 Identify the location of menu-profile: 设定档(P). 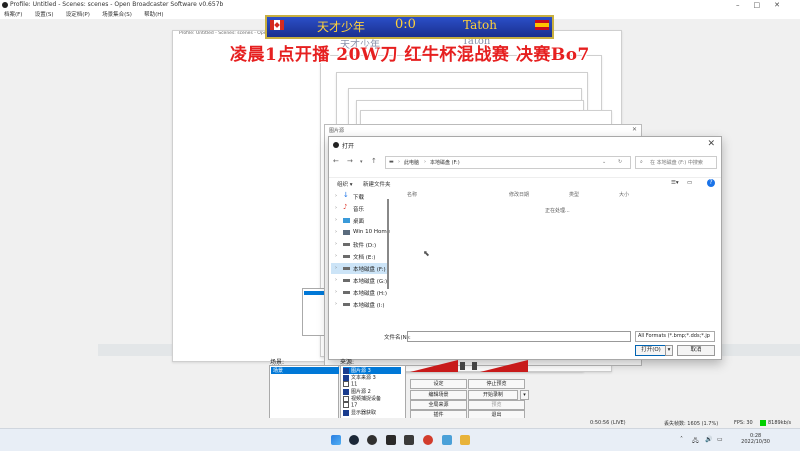
(78, 15).